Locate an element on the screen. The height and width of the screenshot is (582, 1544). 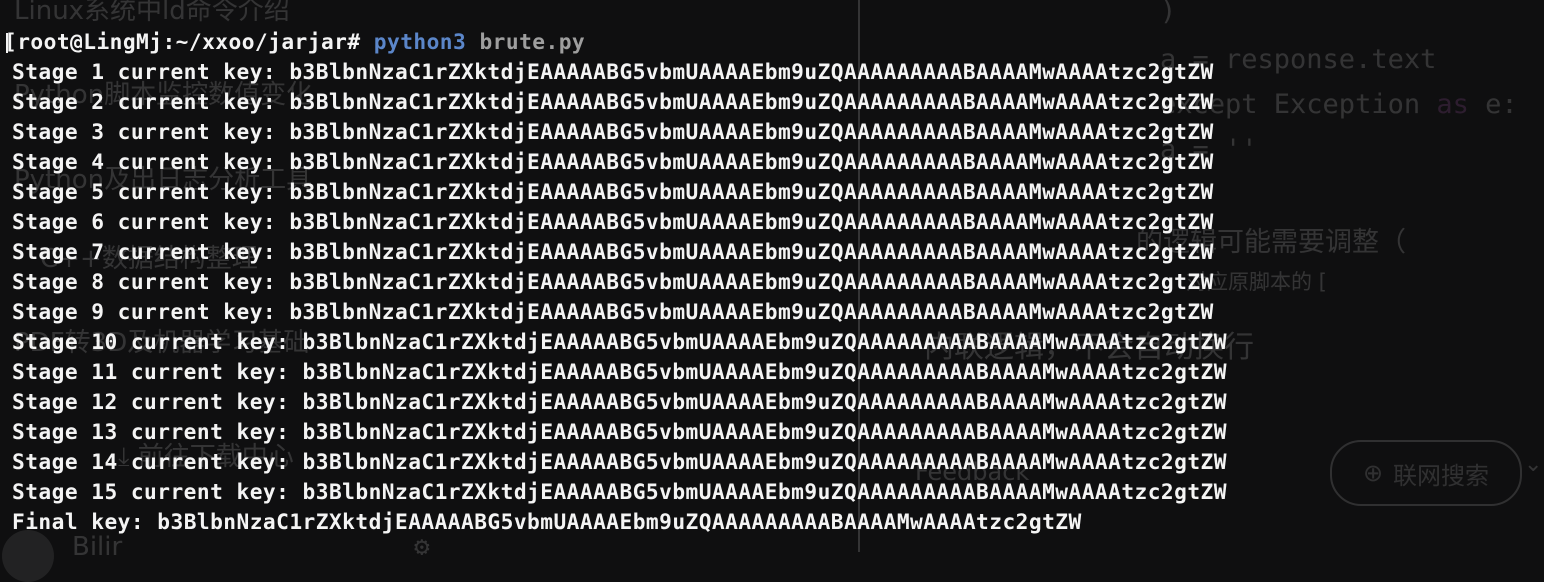
stage-label: Stage 13 current key: is located at coordinates (151, 431).